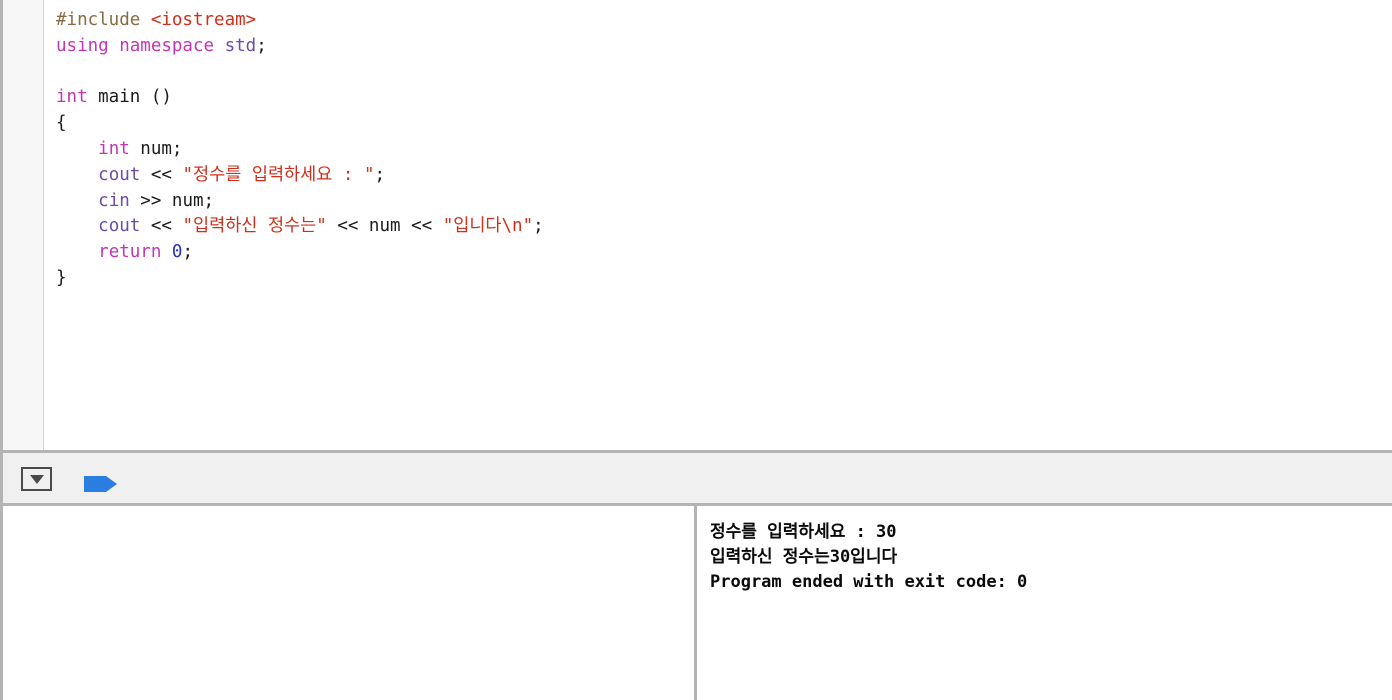 The width and height of the screenshot is (1392, 700). I want to click on code-token: }, so click(61, 277).